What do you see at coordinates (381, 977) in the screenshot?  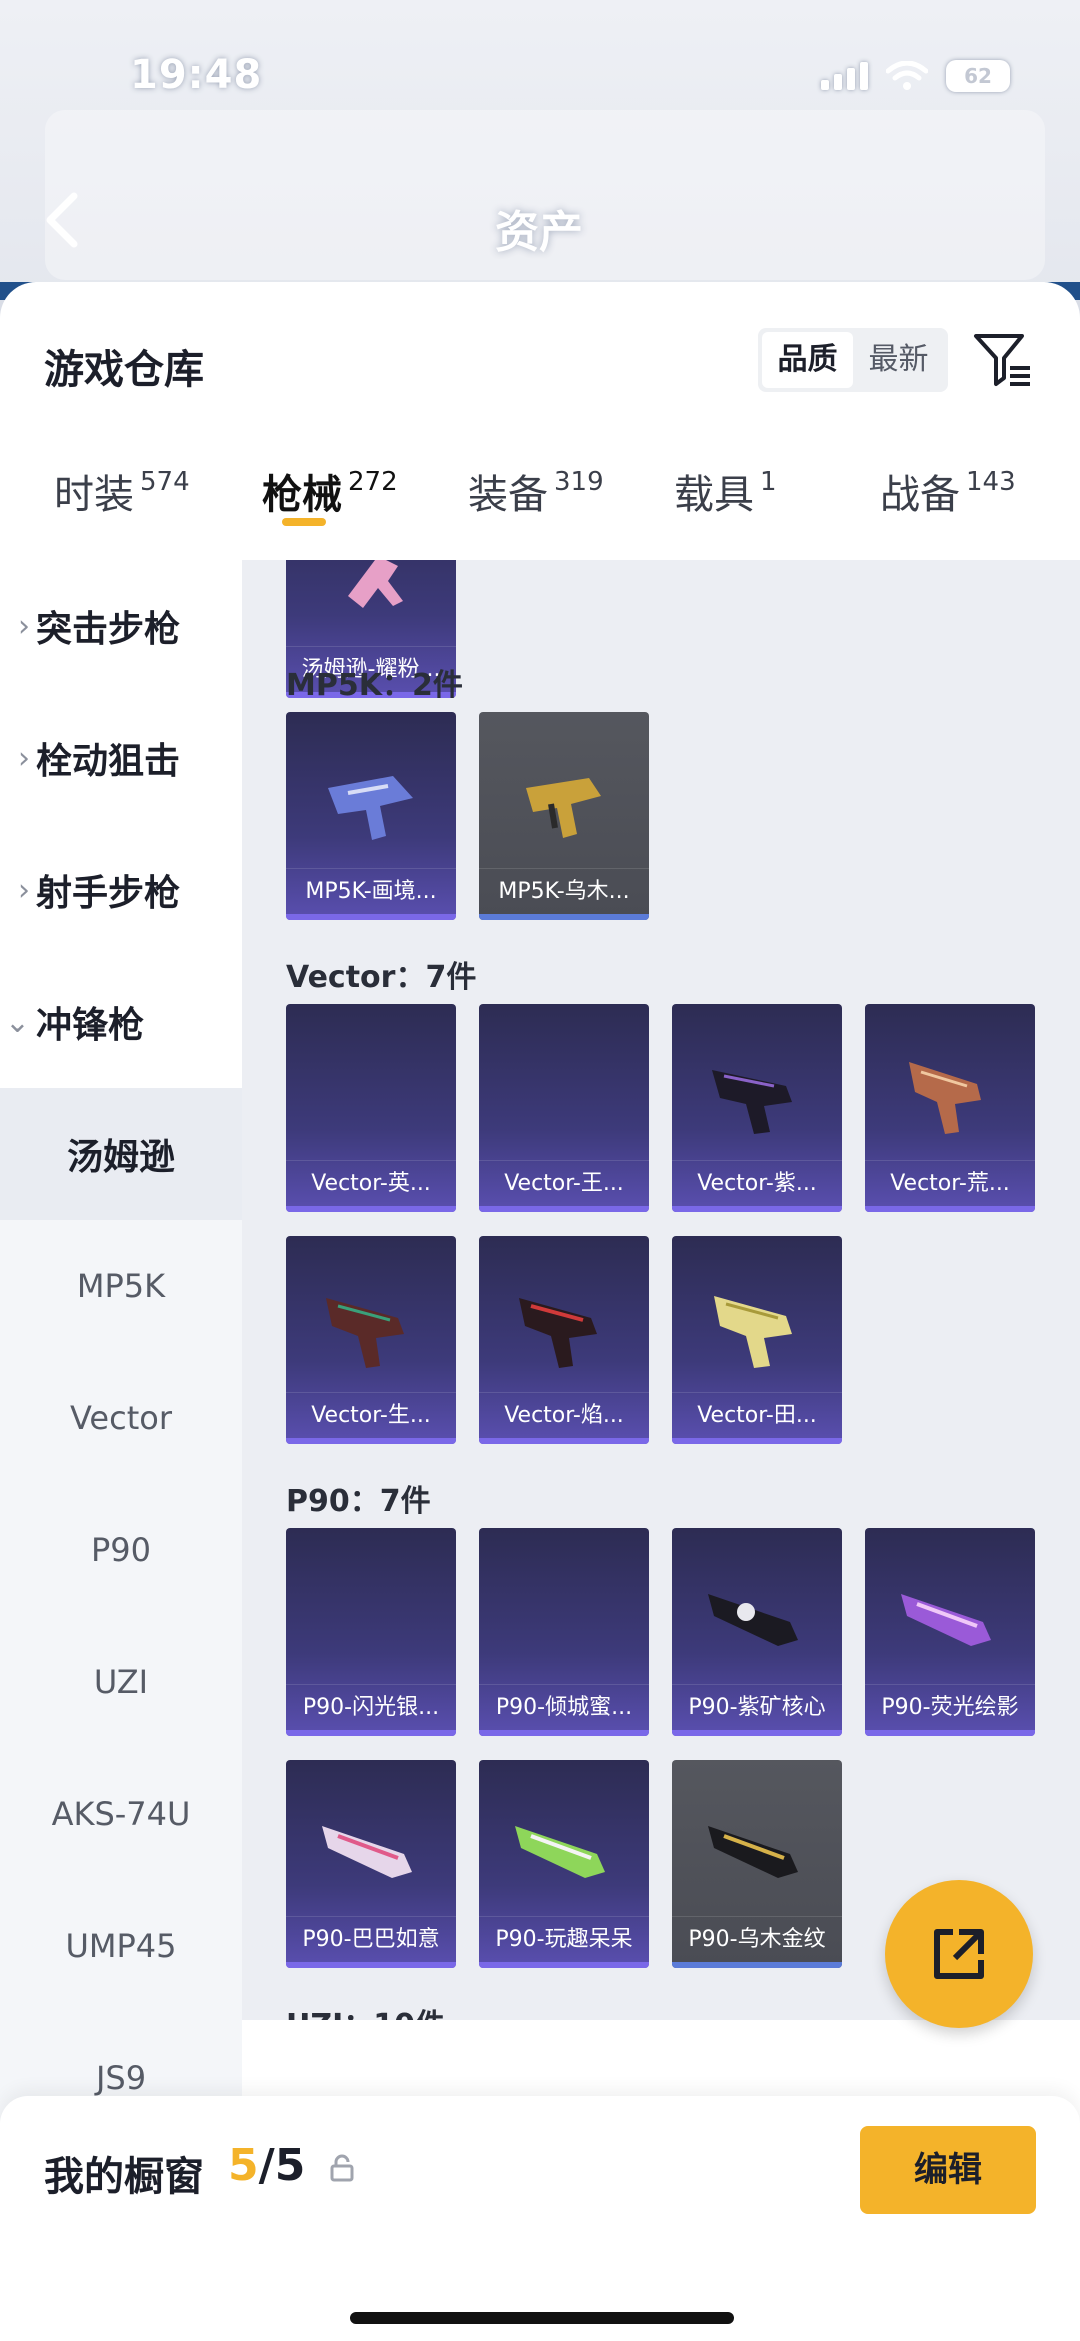 I see `group-title-vector: Vector：7件` at bounding box center [381, 977].